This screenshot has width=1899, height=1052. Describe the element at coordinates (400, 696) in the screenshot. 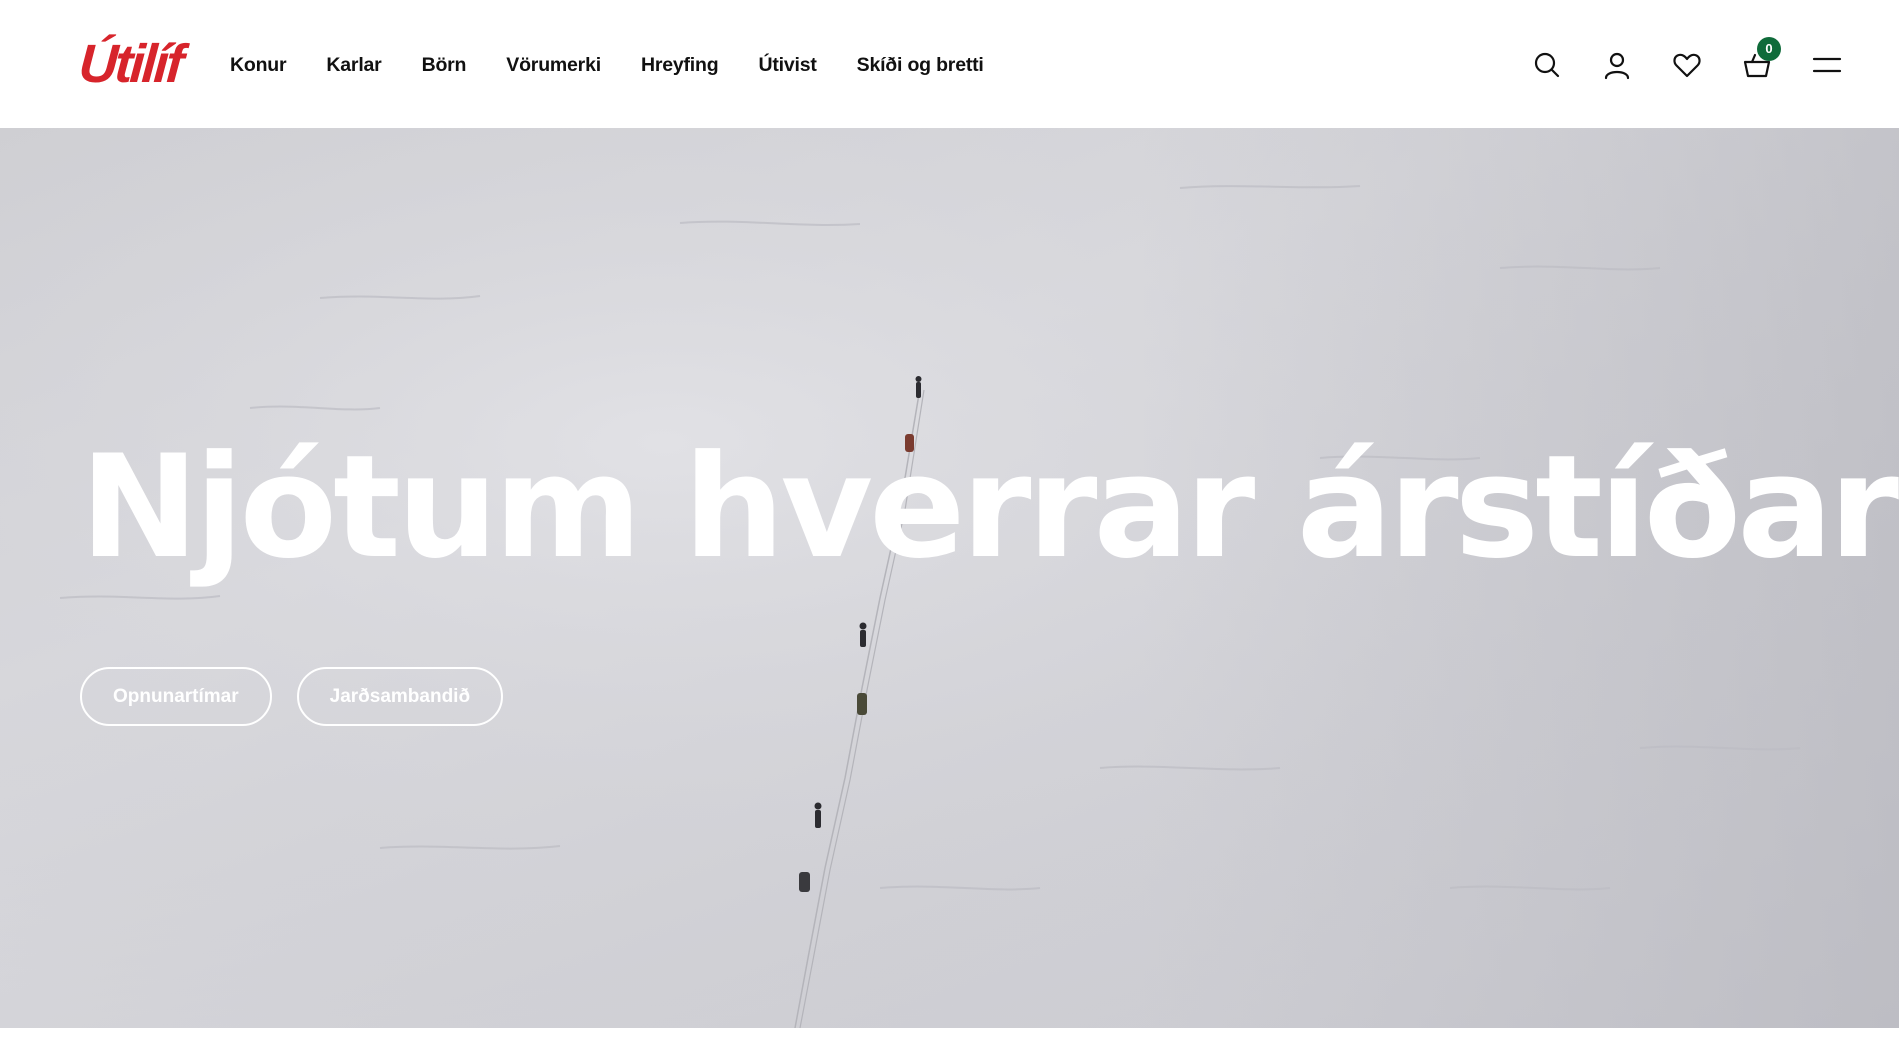

I see `jardsambandid-button: Jarðsambandið` at that location.